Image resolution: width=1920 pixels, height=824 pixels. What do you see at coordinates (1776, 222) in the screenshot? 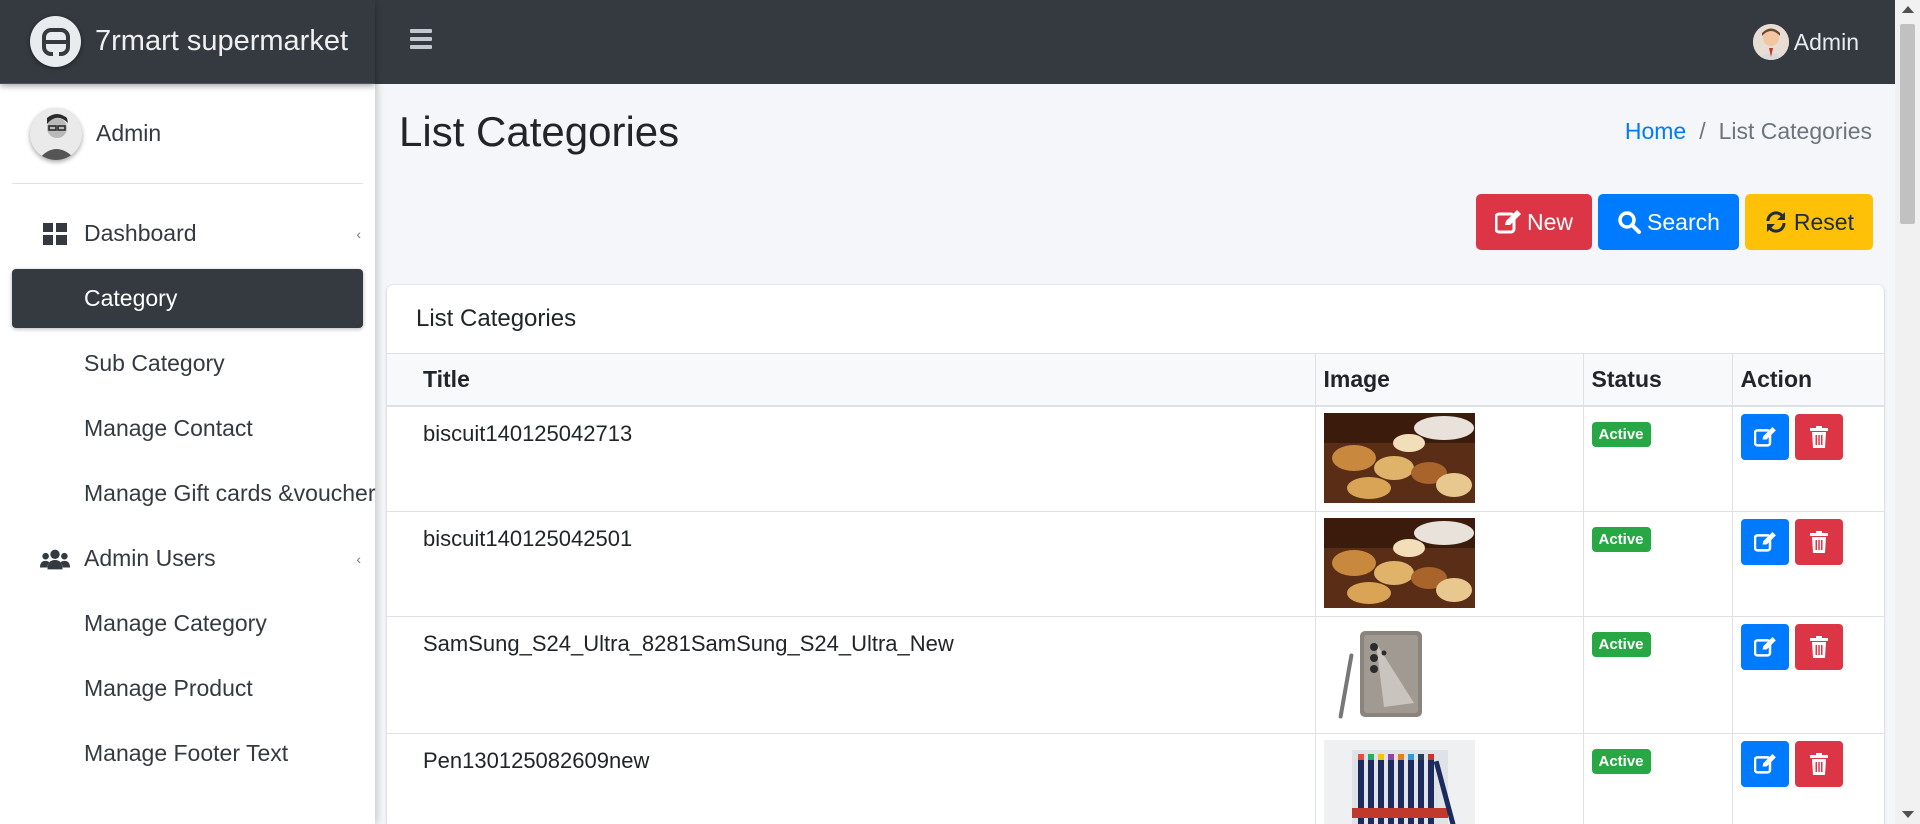
I see `refresh-icon` at bounding box center [1776, 222].